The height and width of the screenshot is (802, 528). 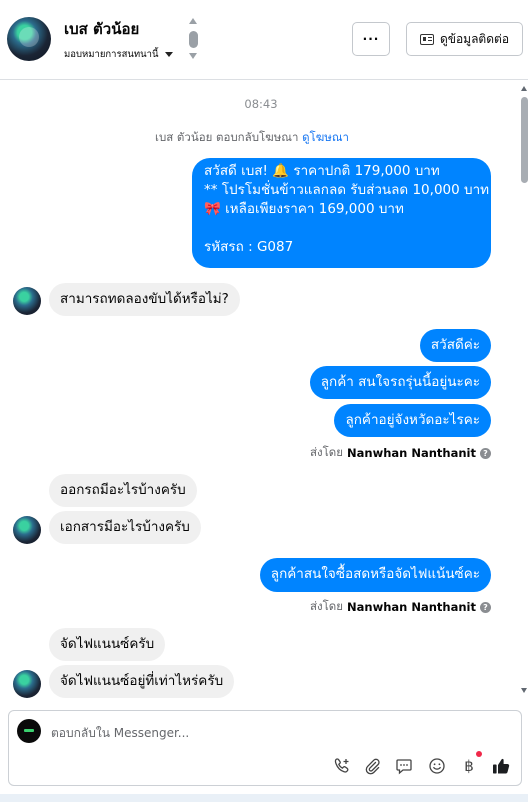 I want to click on attach-icon, so click(x=372, y=766).